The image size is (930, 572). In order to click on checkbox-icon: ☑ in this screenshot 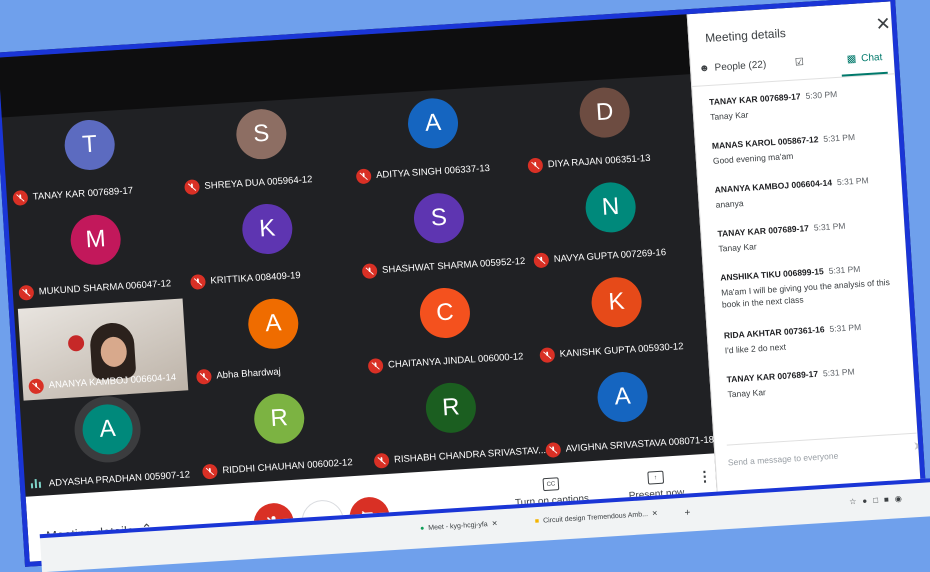, I will do `click(799, 62)`.